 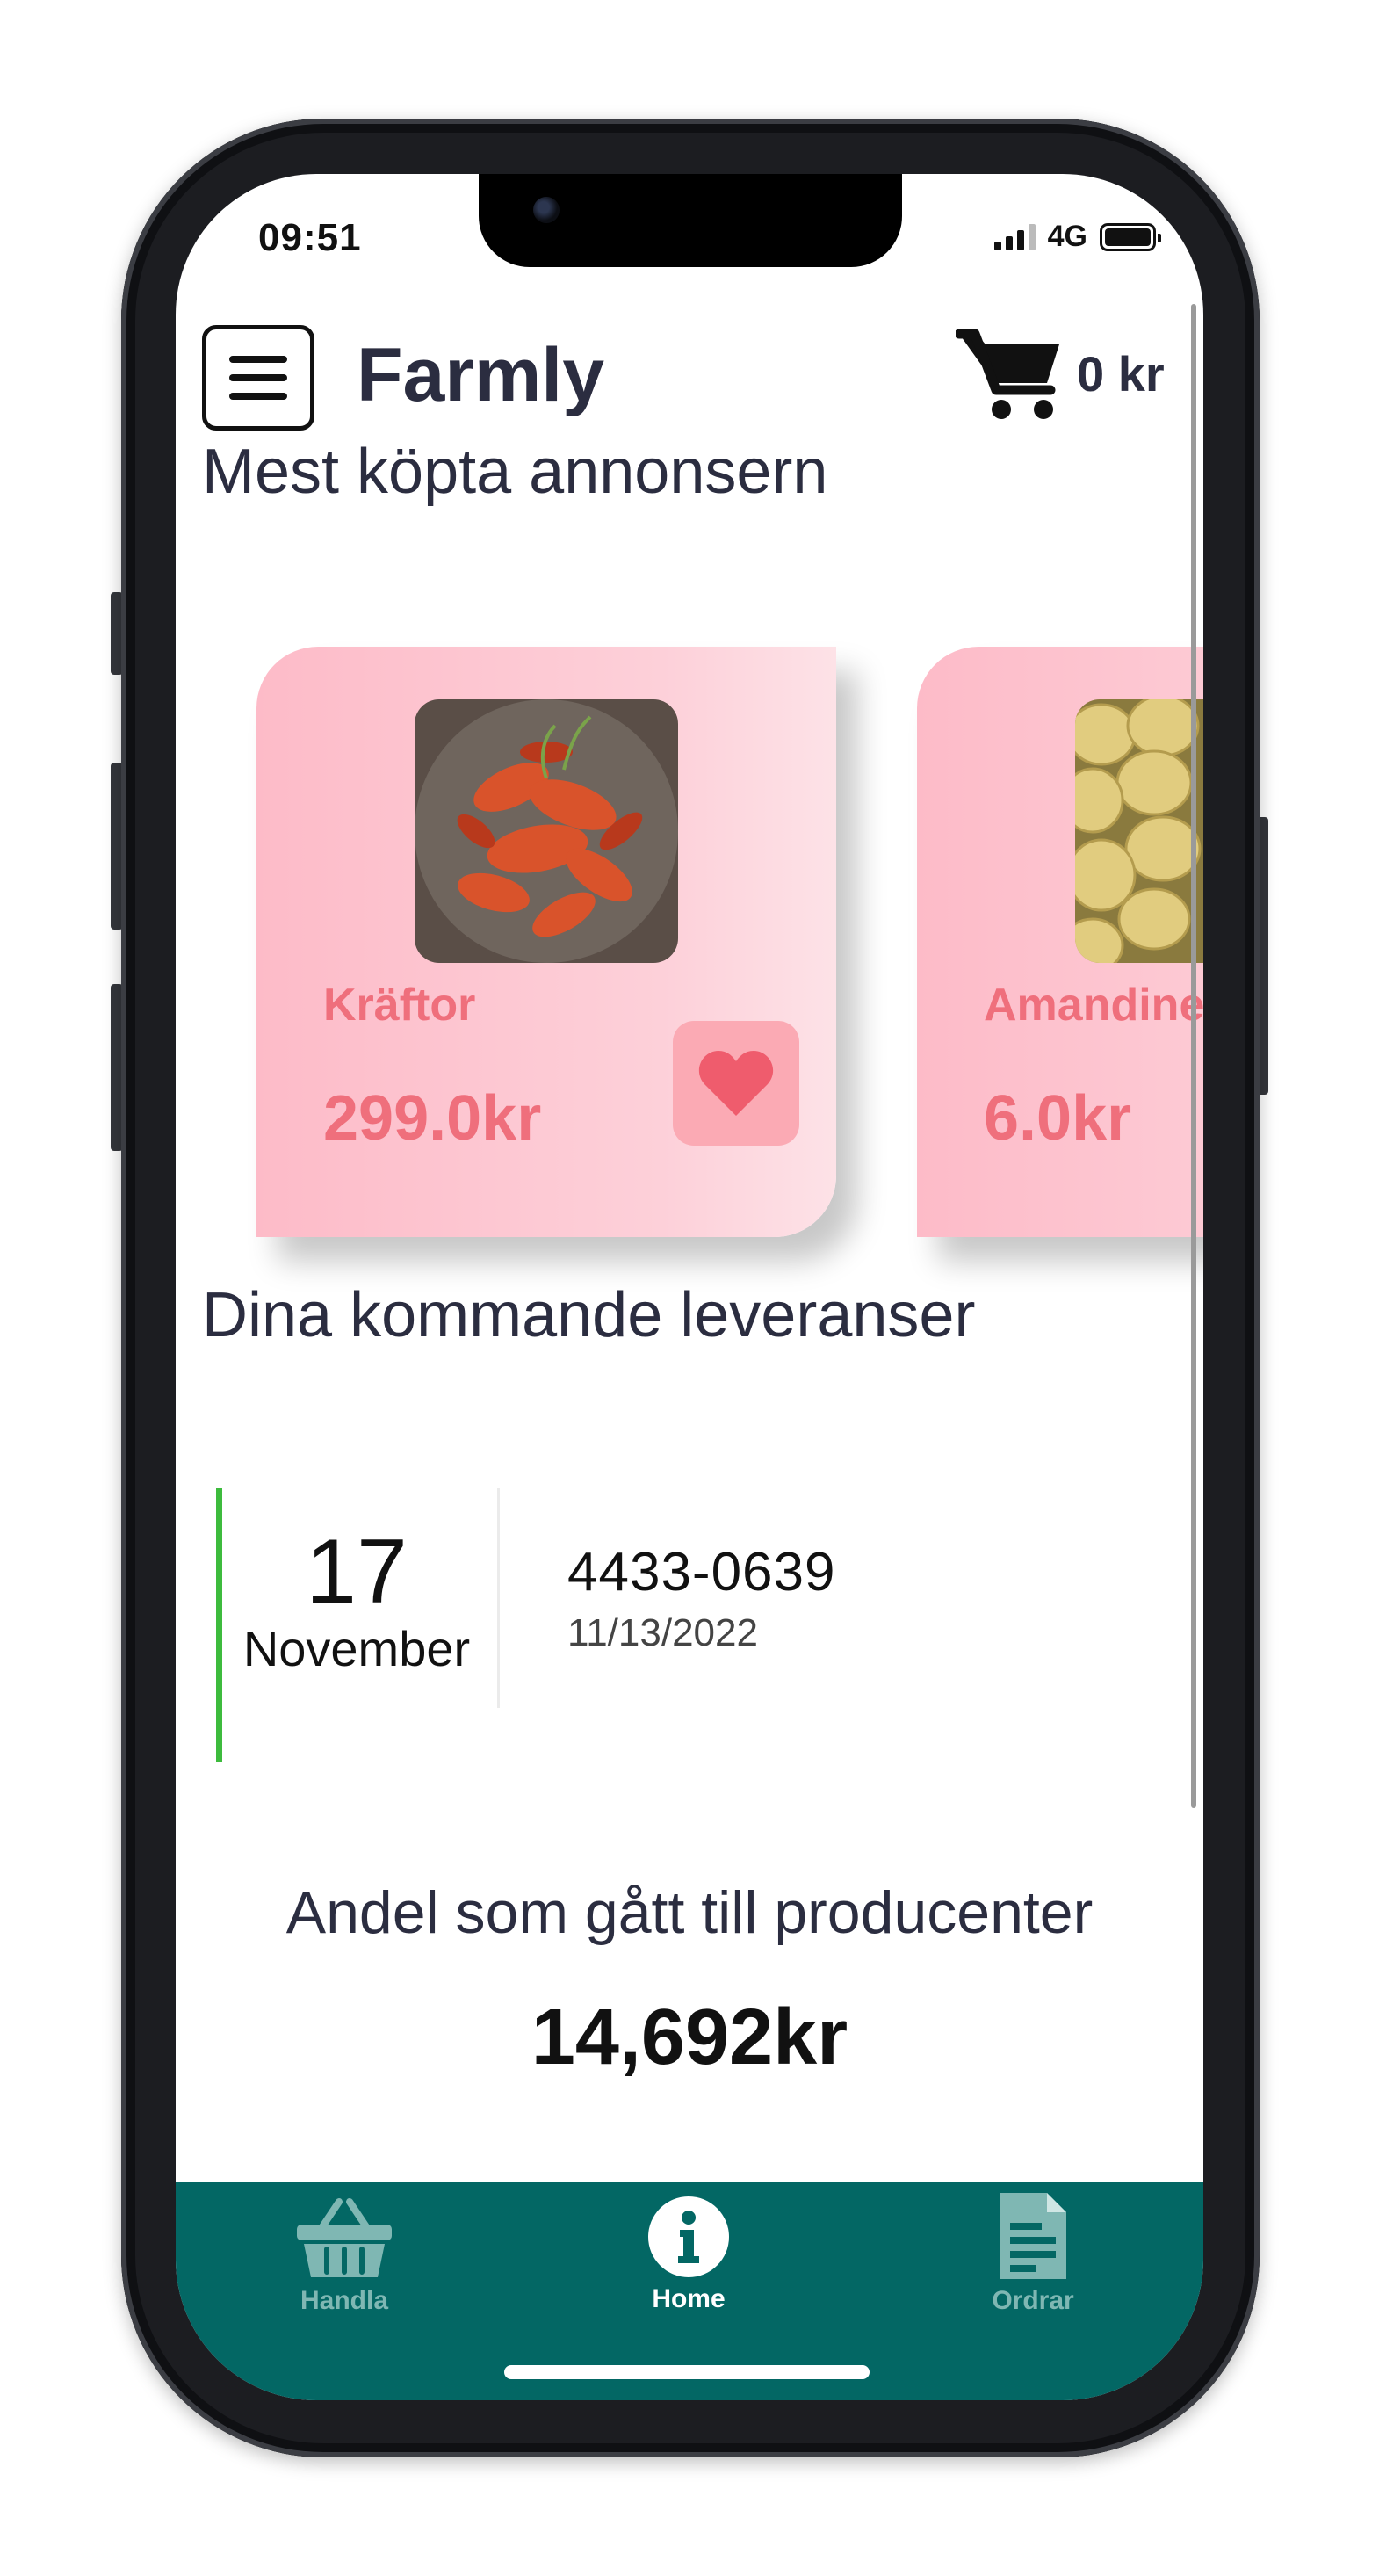 I want to click on app-title: Farmly, so click(x=481, y=375).